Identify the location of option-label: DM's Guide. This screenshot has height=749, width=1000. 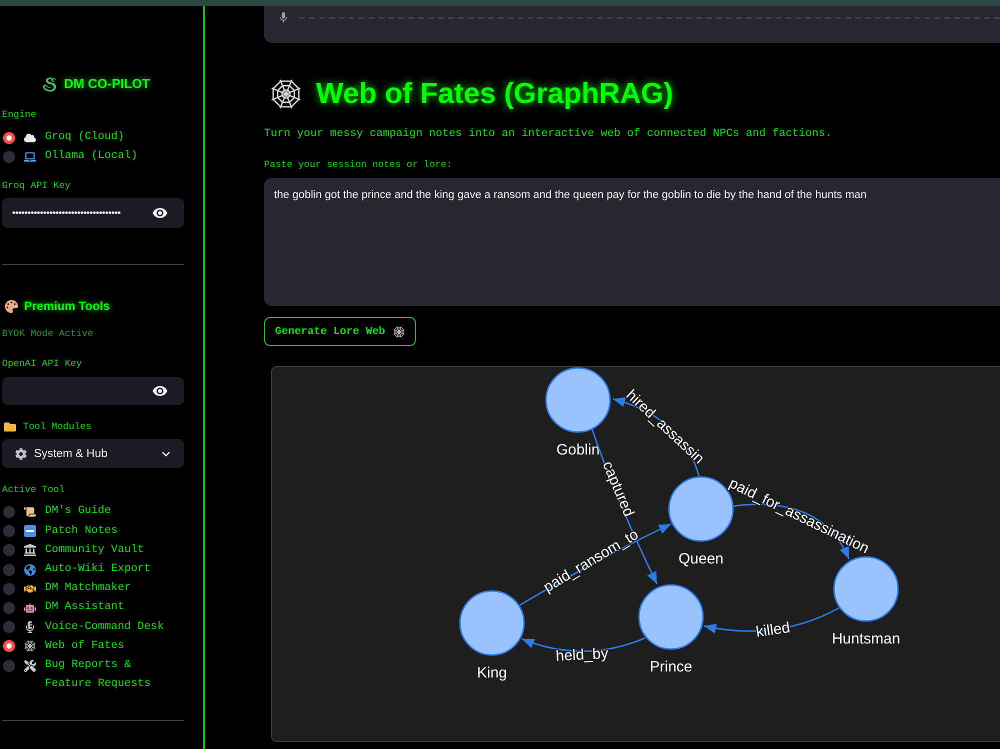
(78, 512).